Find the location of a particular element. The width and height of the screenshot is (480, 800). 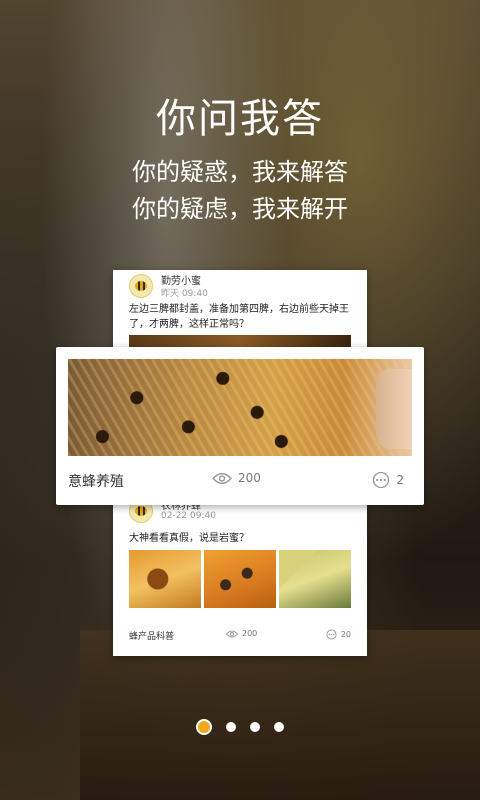

post-footer: 蜂产品科普 200 20 is located at coordinates (240, 635).